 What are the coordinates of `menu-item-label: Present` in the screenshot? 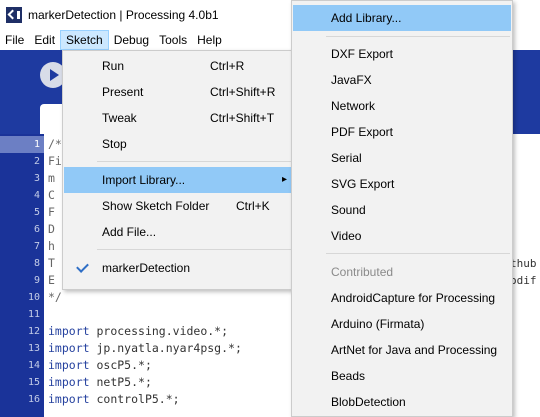 It's located at (123, 92).